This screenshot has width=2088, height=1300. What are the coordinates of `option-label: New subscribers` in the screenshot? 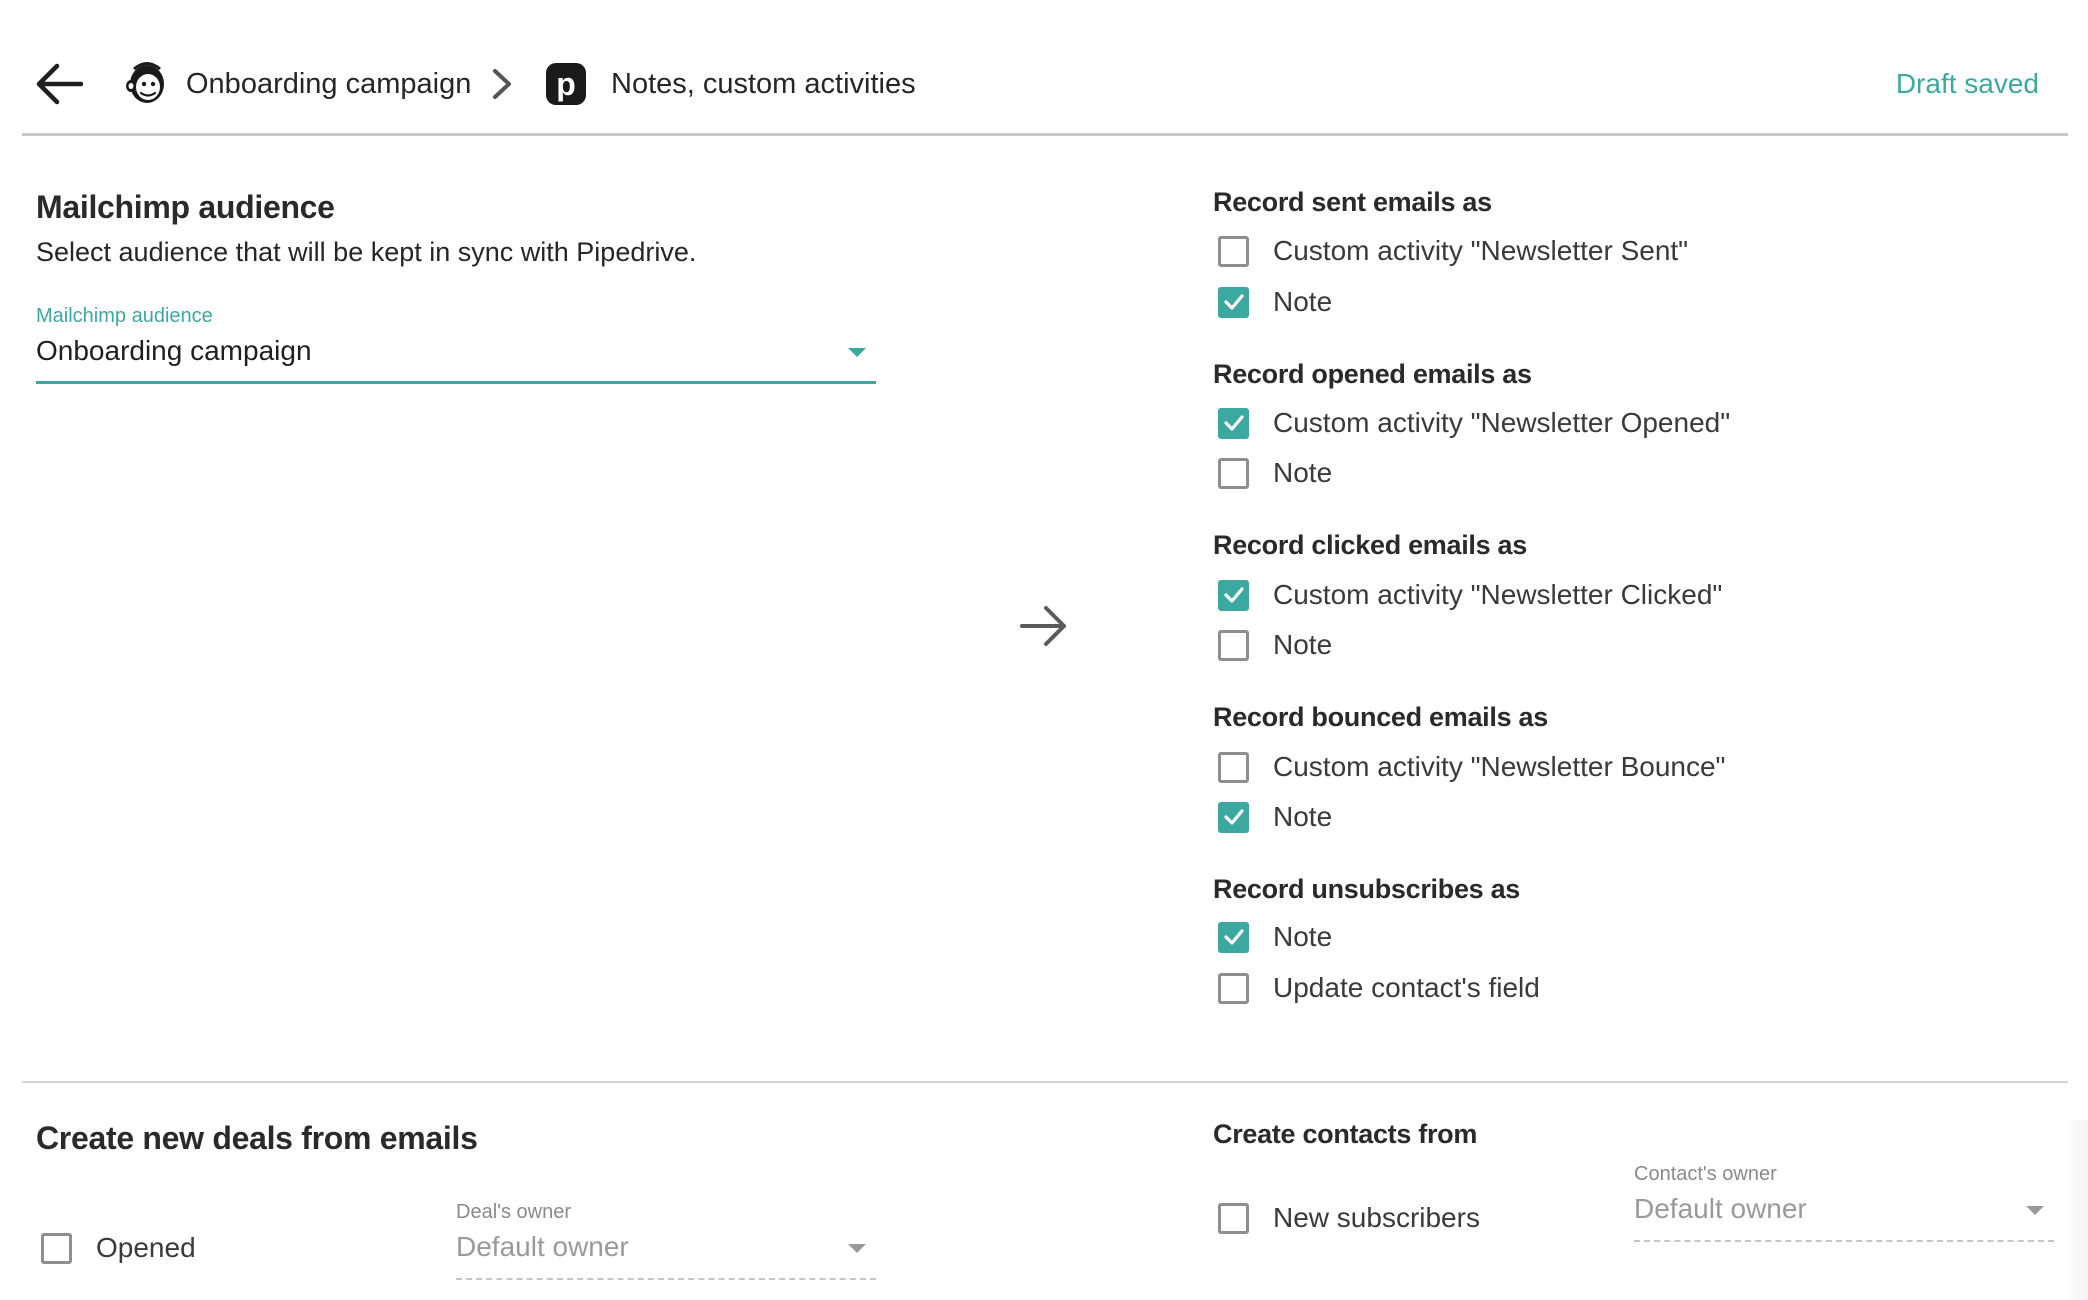 It's located at (1376, 1217).